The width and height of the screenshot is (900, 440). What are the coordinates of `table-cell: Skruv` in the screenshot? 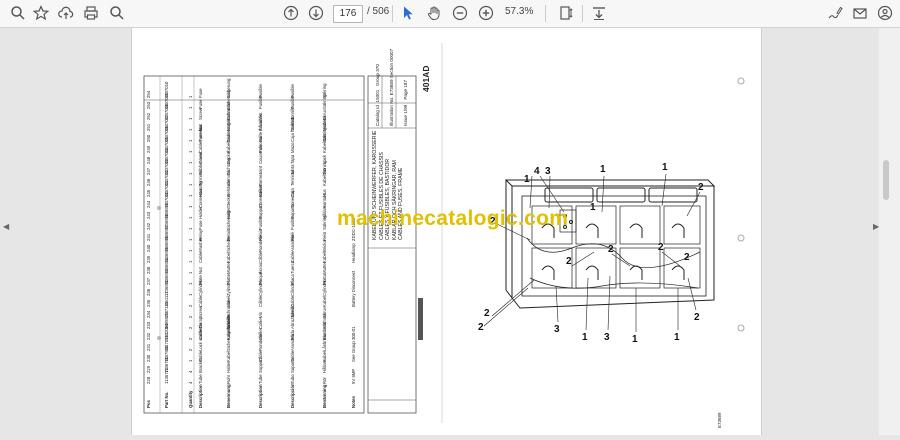 It's located at (324, 312).